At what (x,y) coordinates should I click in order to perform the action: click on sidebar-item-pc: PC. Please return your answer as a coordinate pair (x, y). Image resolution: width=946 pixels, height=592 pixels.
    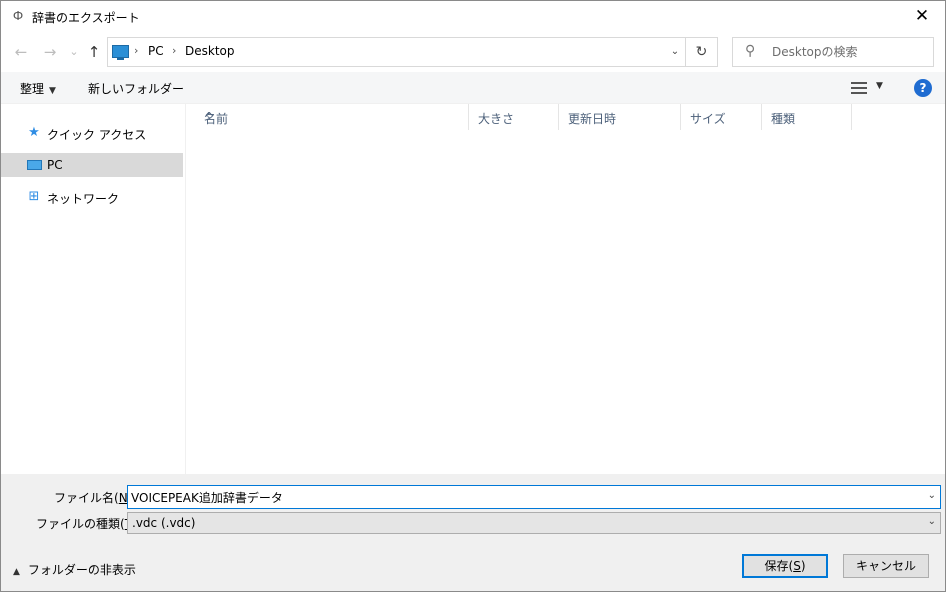
    Looking at the image, I should click on (92, 165).